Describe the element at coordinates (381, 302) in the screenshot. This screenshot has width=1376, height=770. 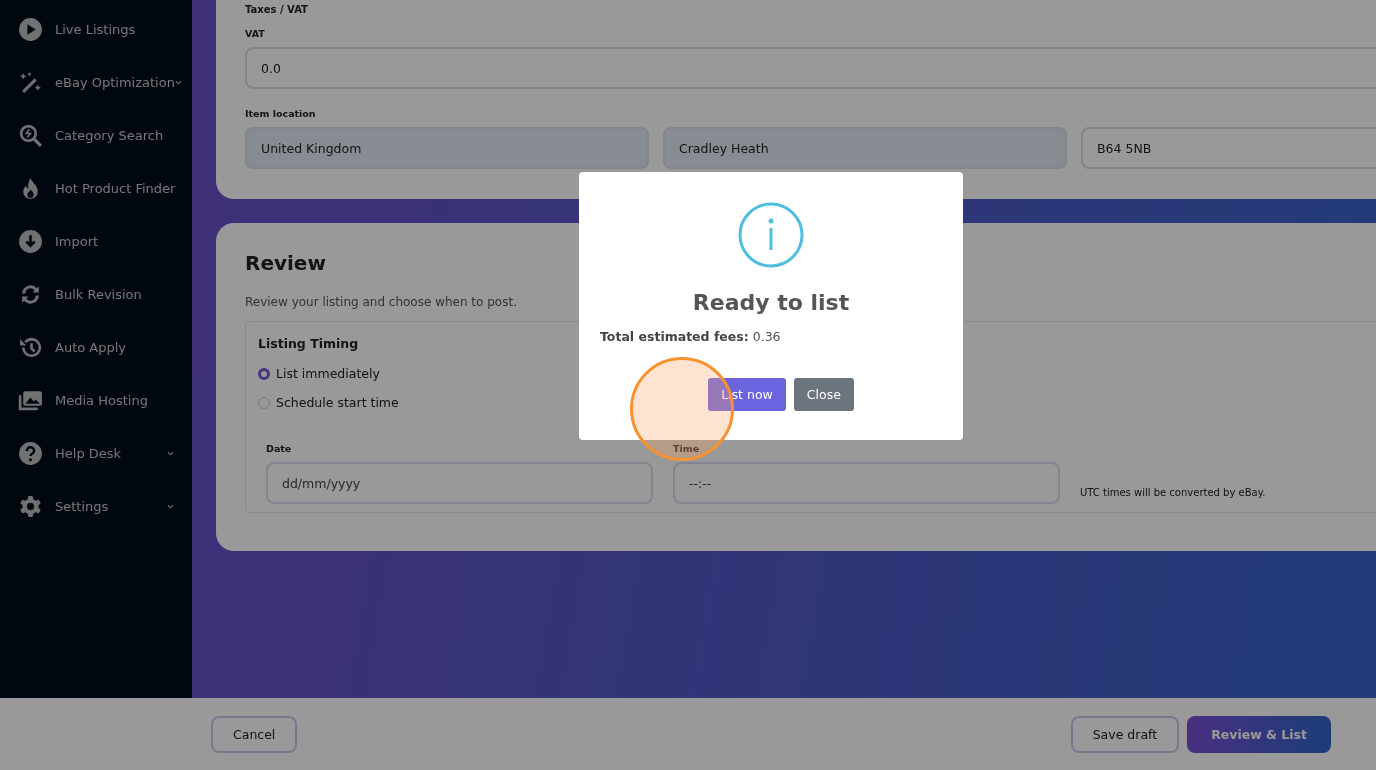
I see `section-subtitle: Review your listing and choose when to post.` at that location.